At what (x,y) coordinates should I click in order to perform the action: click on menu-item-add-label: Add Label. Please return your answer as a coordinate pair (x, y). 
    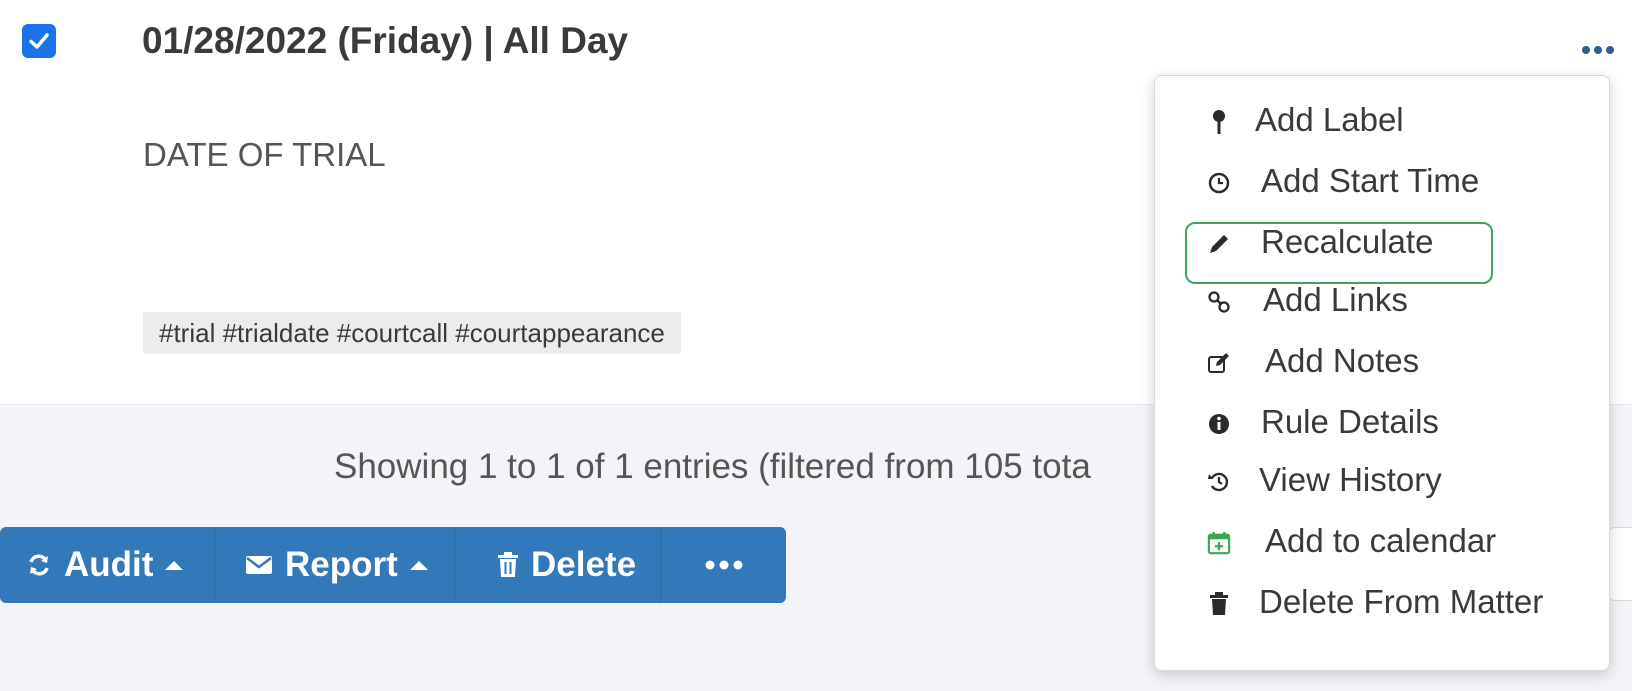
    Looking at the image, I should click on (1382, 122).